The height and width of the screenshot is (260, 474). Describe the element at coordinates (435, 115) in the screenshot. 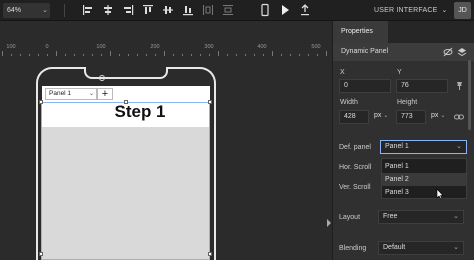

I see `height-unit: px` at that location.